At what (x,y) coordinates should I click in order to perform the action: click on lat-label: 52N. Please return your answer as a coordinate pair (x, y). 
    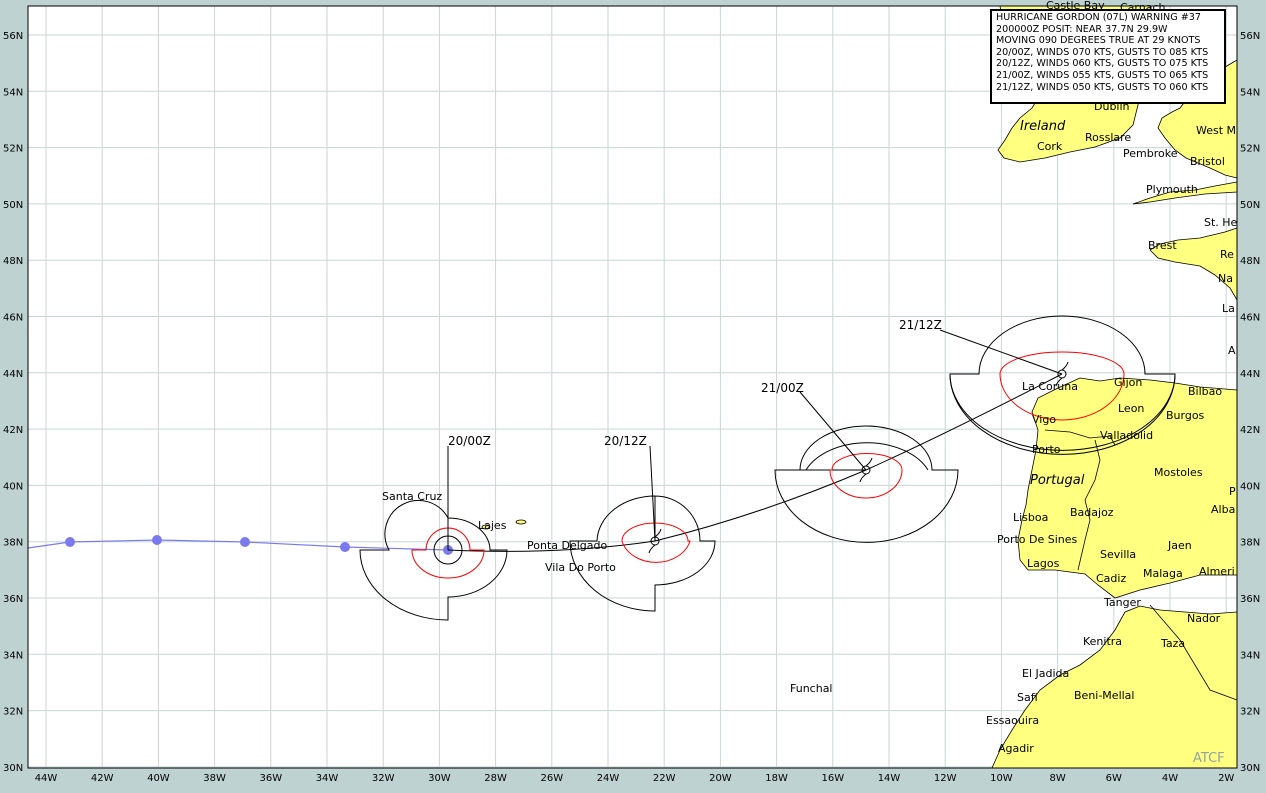
    Looking at the image, I should click on (13, 149).